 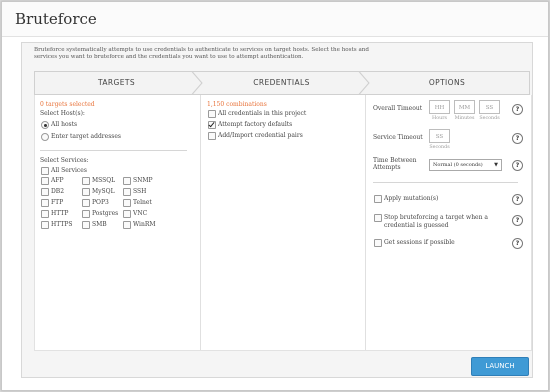 I want to click on radio-all-hosts-label: All hosts, so click(x=64, y=124).